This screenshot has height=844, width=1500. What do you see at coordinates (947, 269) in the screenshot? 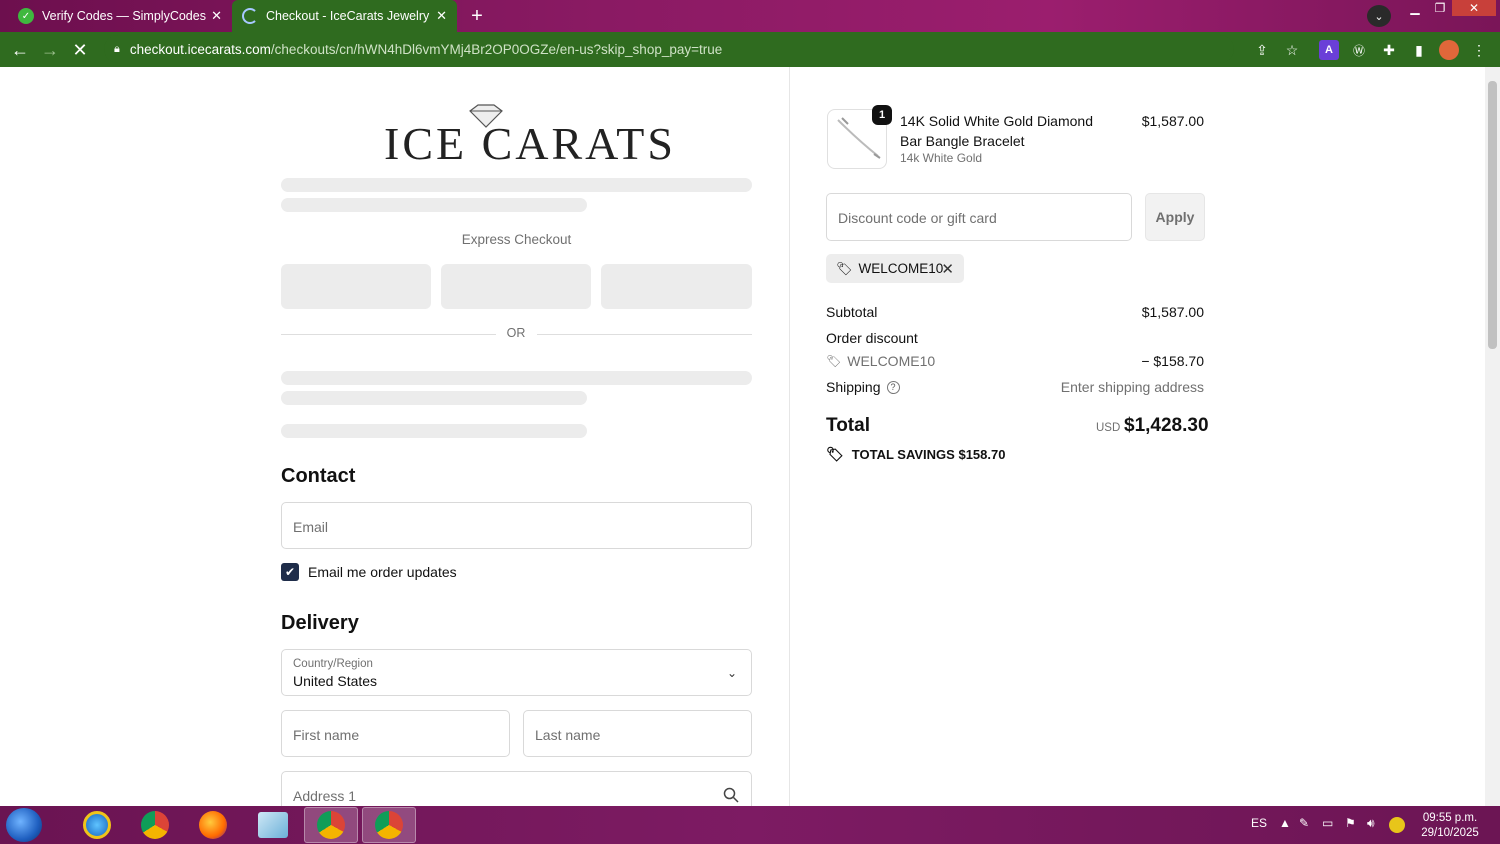
I see `remove-discount-icon: ✕` at bounding box center [947, 269].